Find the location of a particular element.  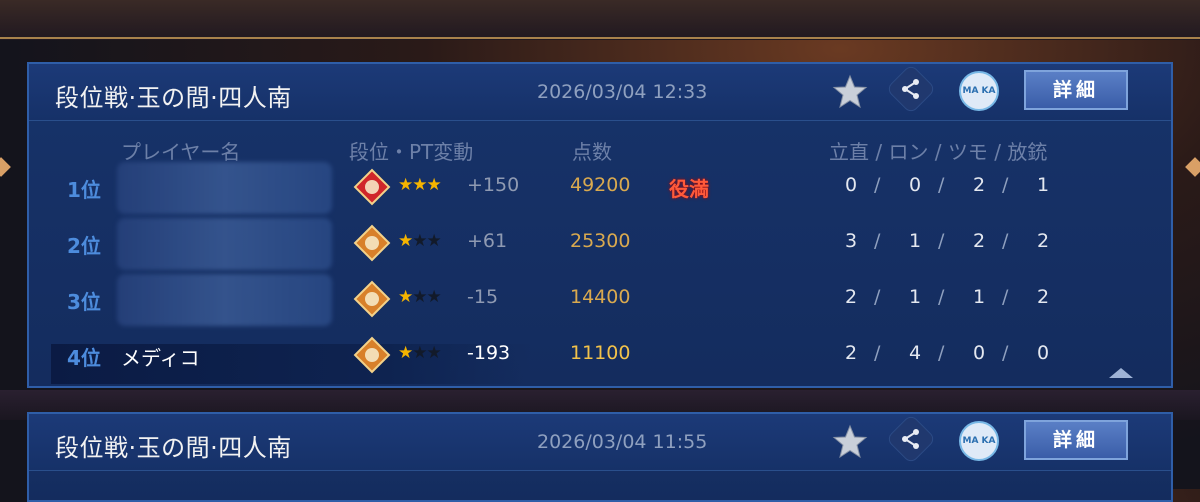

result-row: 1位 ★★★ +150 49200 役満 0 0 2 1// / is located at coordinates (600, 188).